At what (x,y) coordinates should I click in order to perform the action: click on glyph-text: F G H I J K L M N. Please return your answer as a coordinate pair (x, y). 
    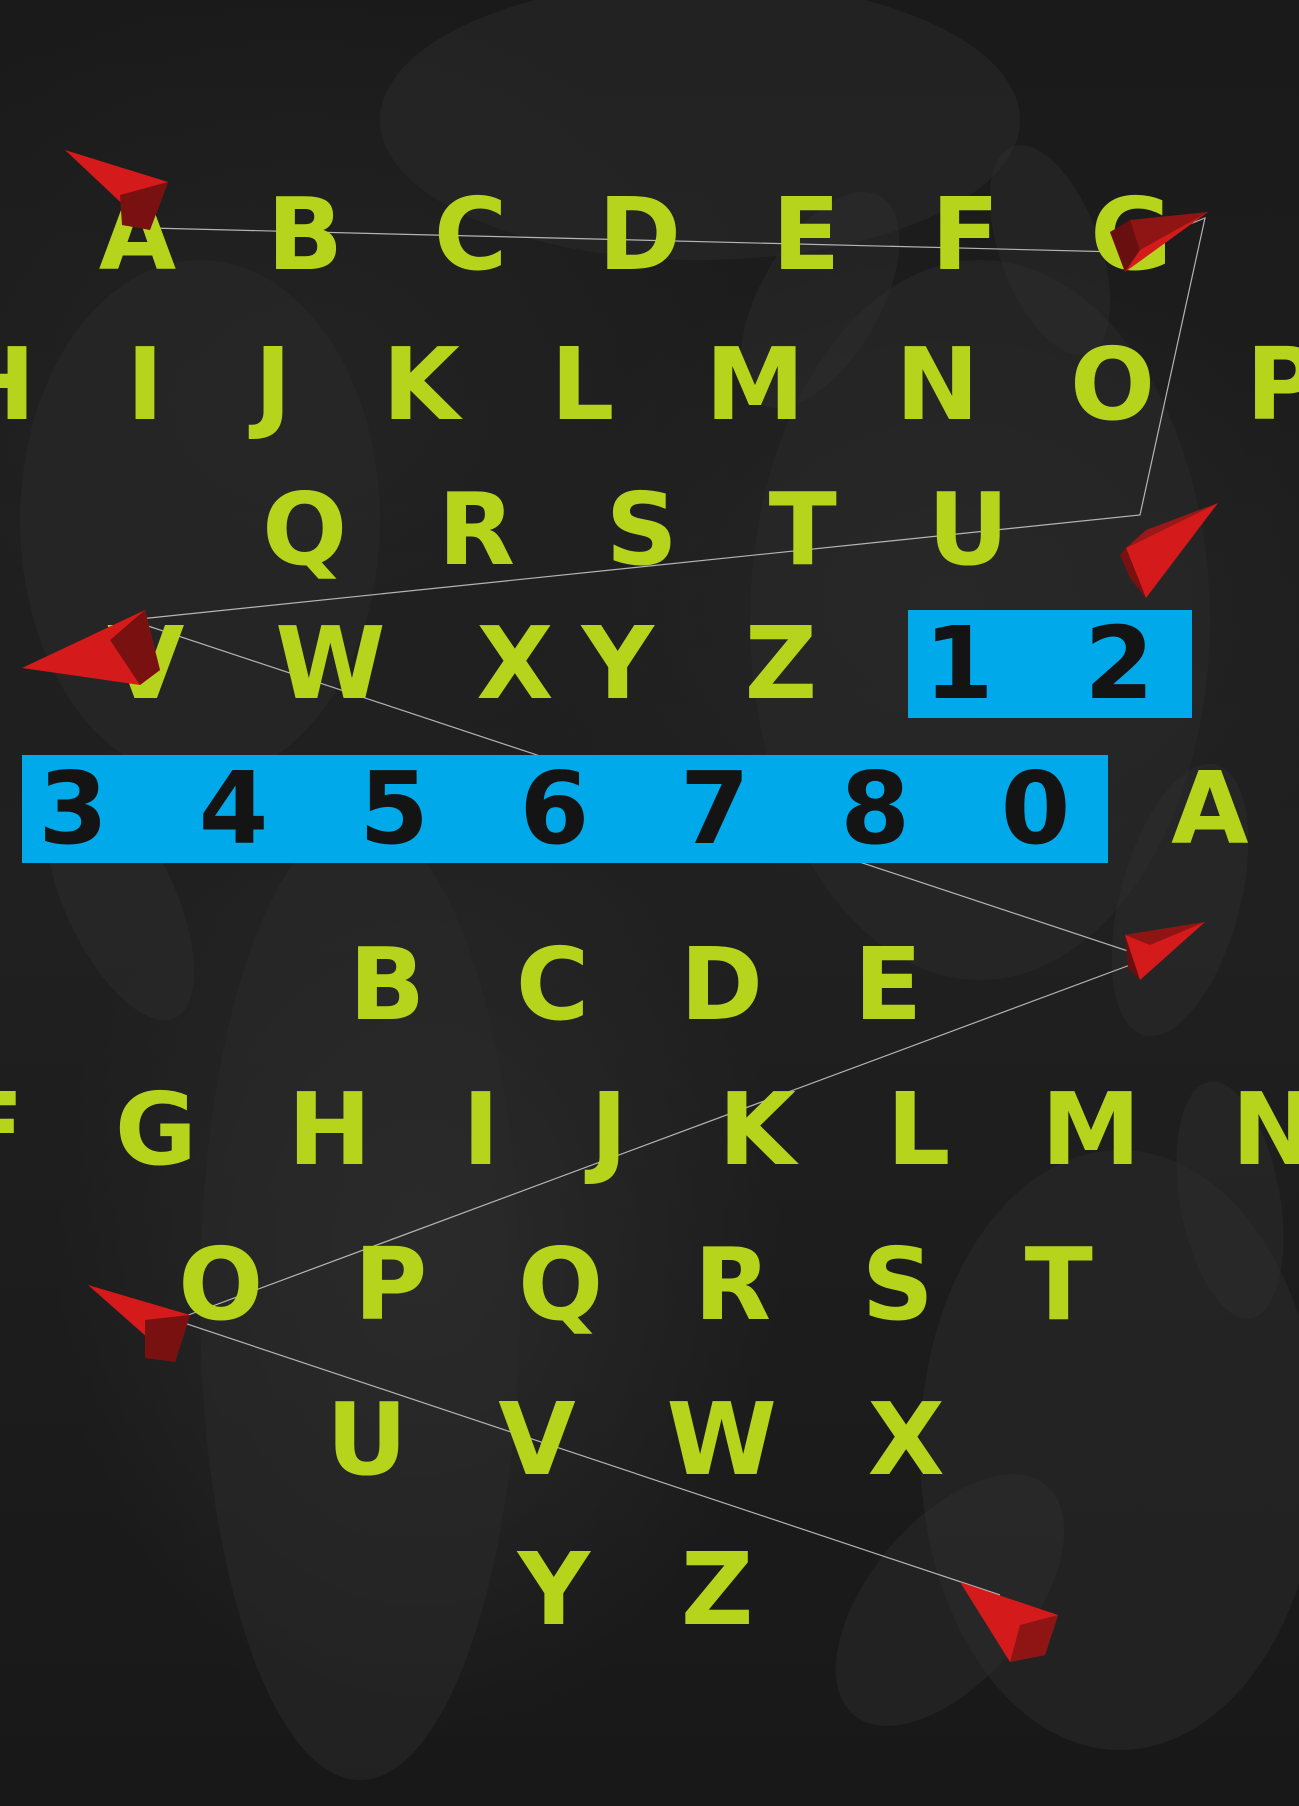
    Looking at the image, I should click on (649, 1129).